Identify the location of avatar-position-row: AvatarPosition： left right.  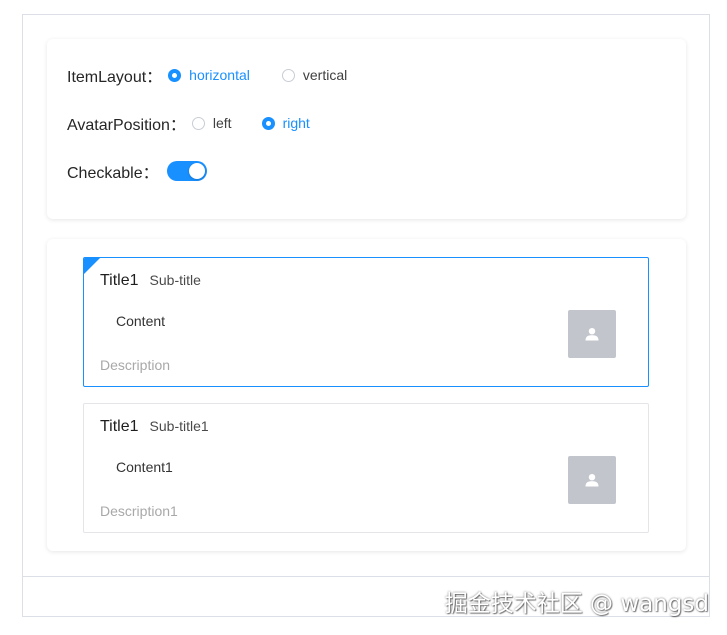
(204, 123).